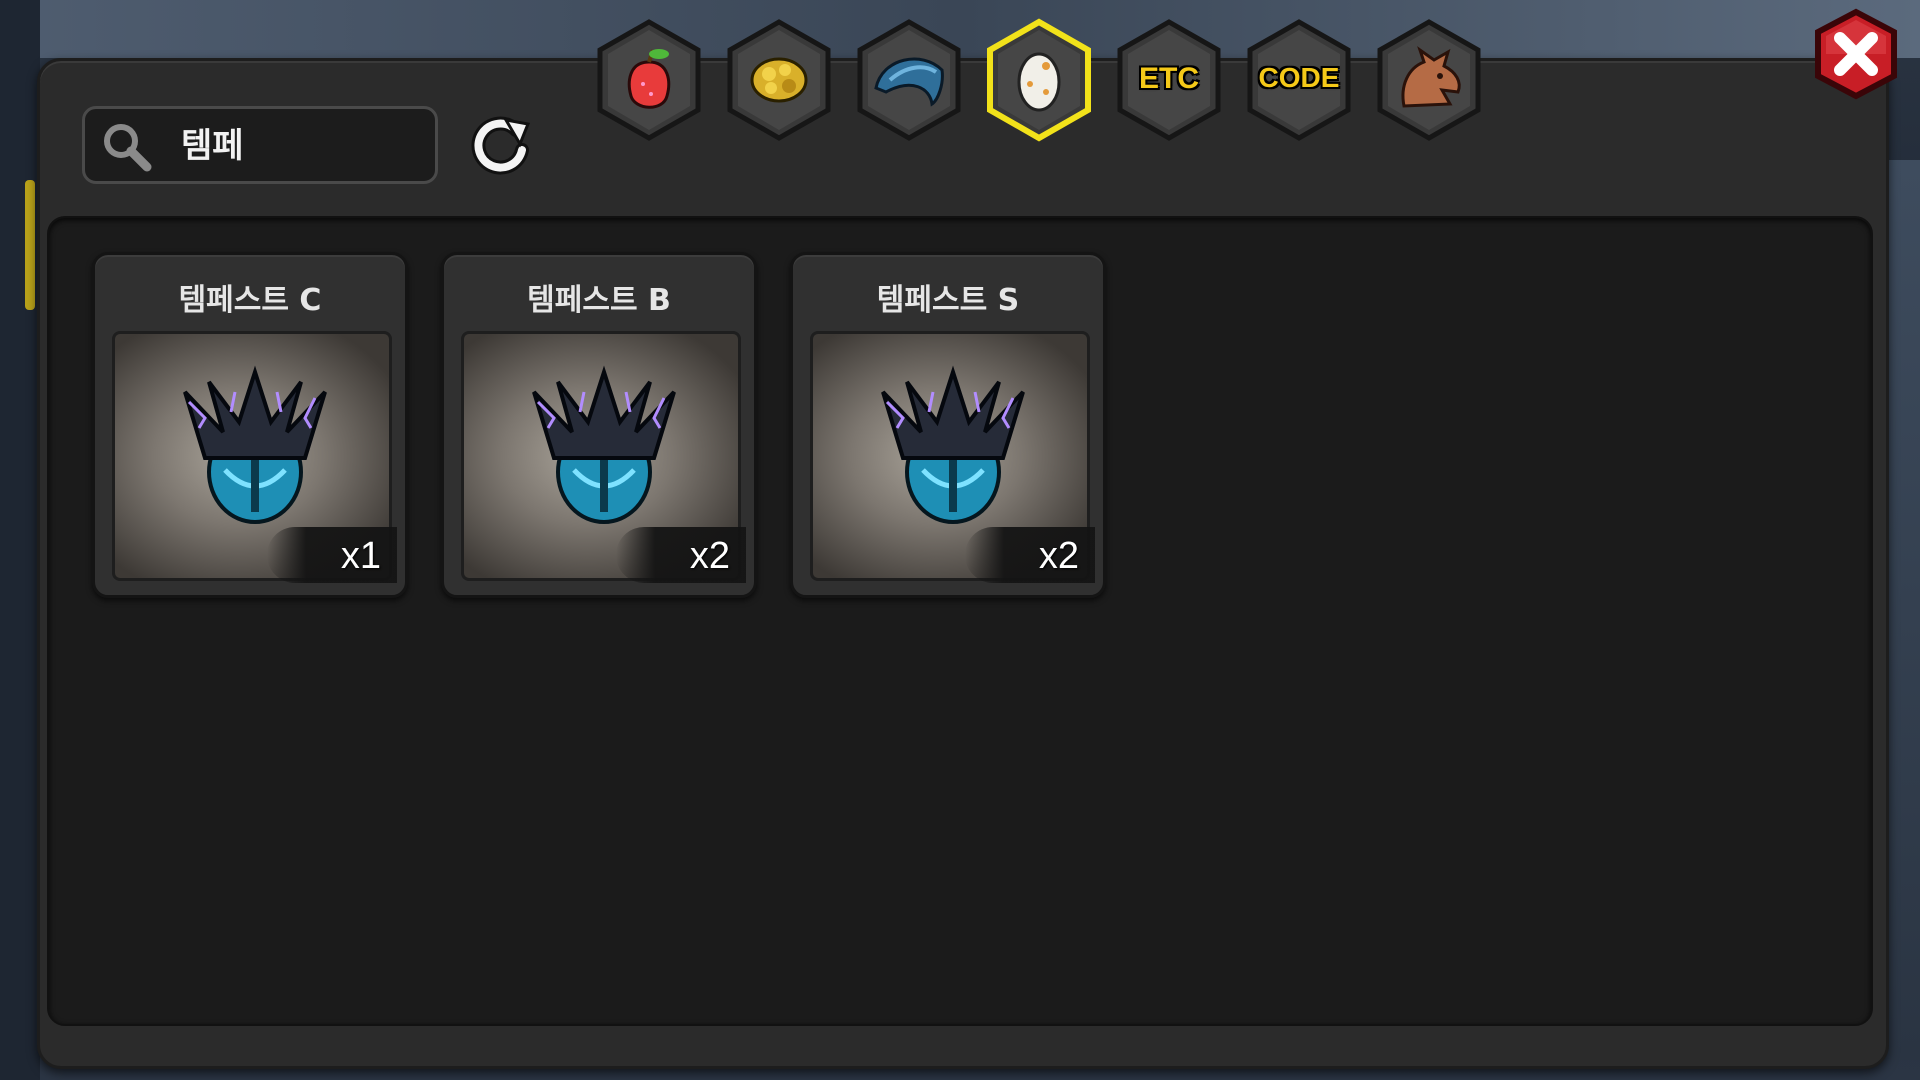 The width and height of the screenshot is (1920, 1080). What do you see at coordinates (599, 300) in the screenshot?
I see `item-name: 템페스트 B` at bounding box center [599, 300].